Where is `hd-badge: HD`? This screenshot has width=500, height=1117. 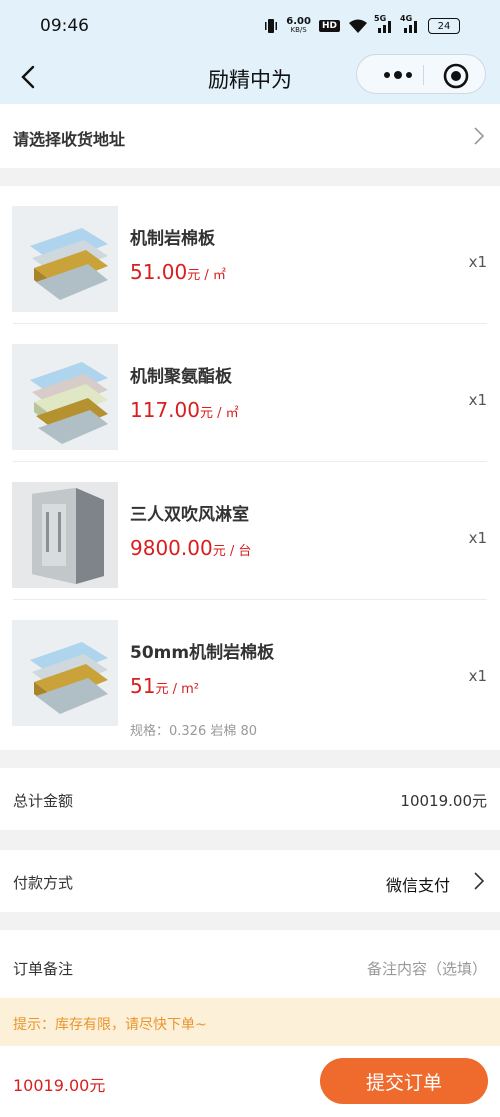 hd-badge: HD is located at coordinates (329, 26).